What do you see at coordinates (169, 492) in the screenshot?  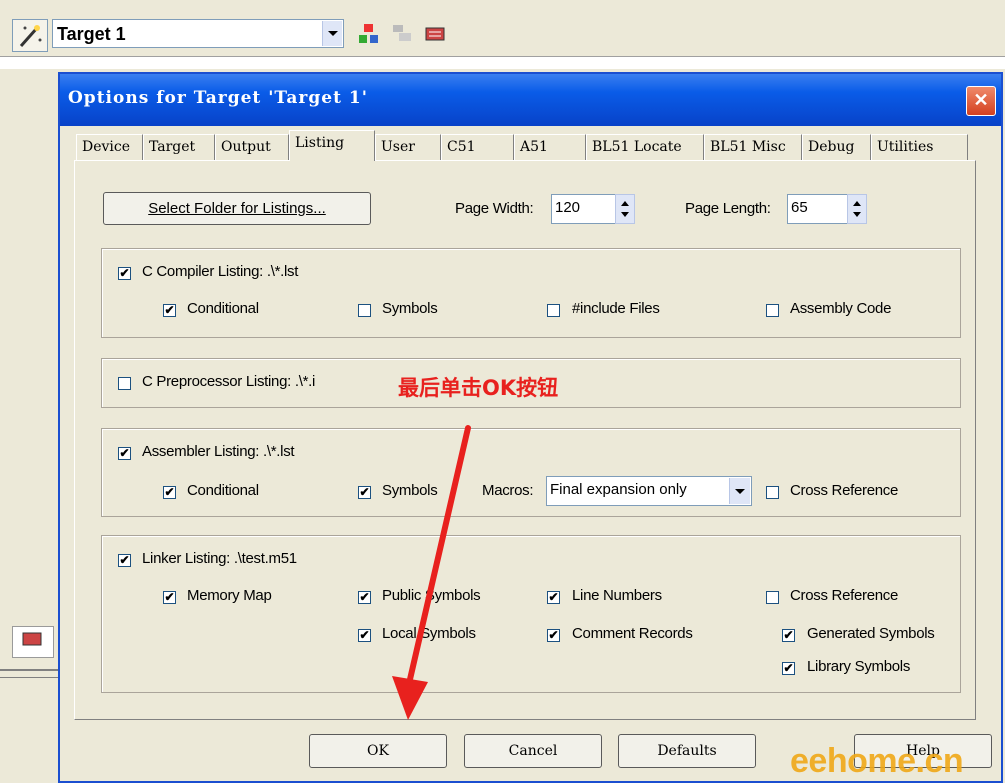 I see `asm-conditional-checkbox: ✔` at bounding box center [169, 492].